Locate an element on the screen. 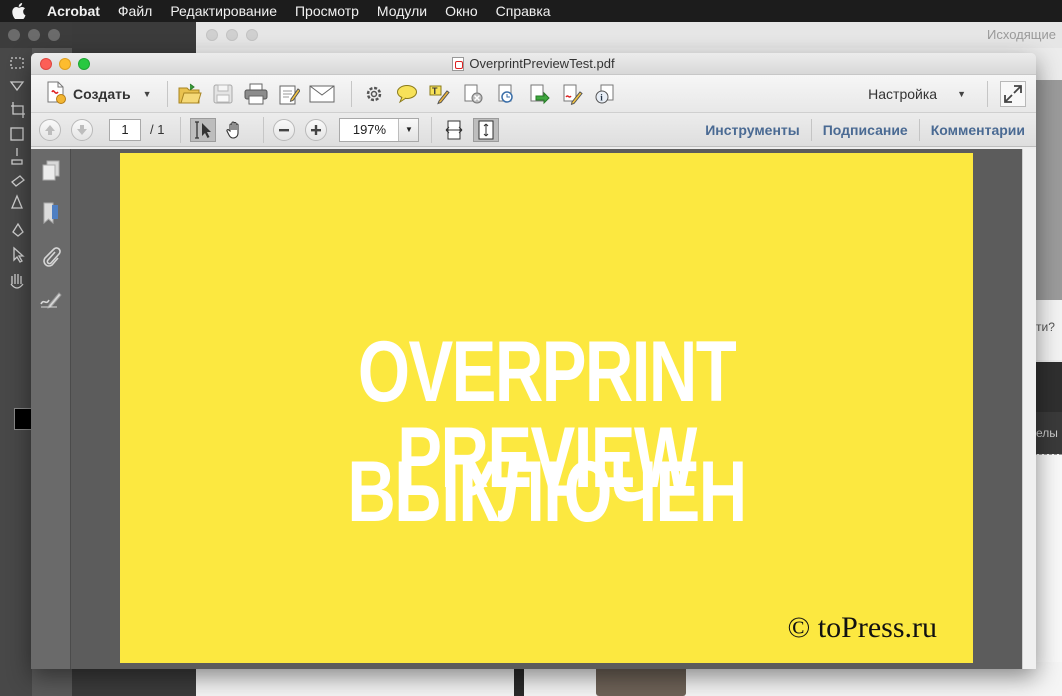  document-title: OverprintPreviewTest.pdf is located at coordinates (533, 63).